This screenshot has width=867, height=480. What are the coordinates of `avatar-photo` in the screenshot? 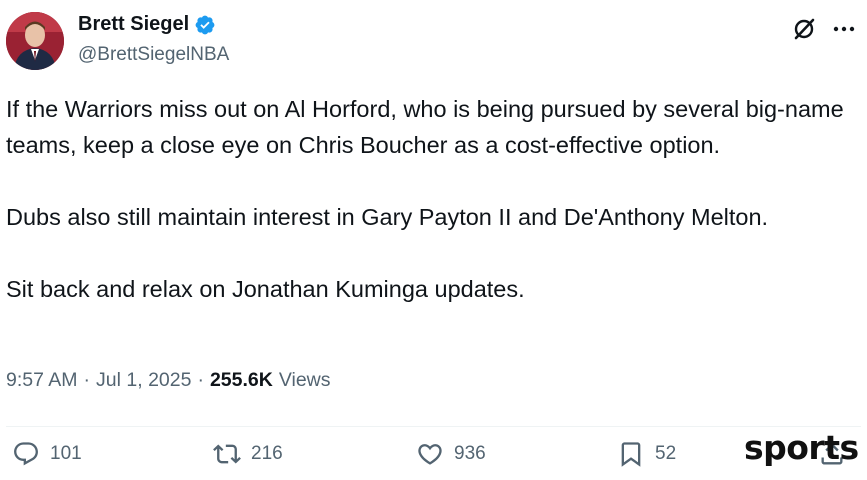 It's located at (35, 41).